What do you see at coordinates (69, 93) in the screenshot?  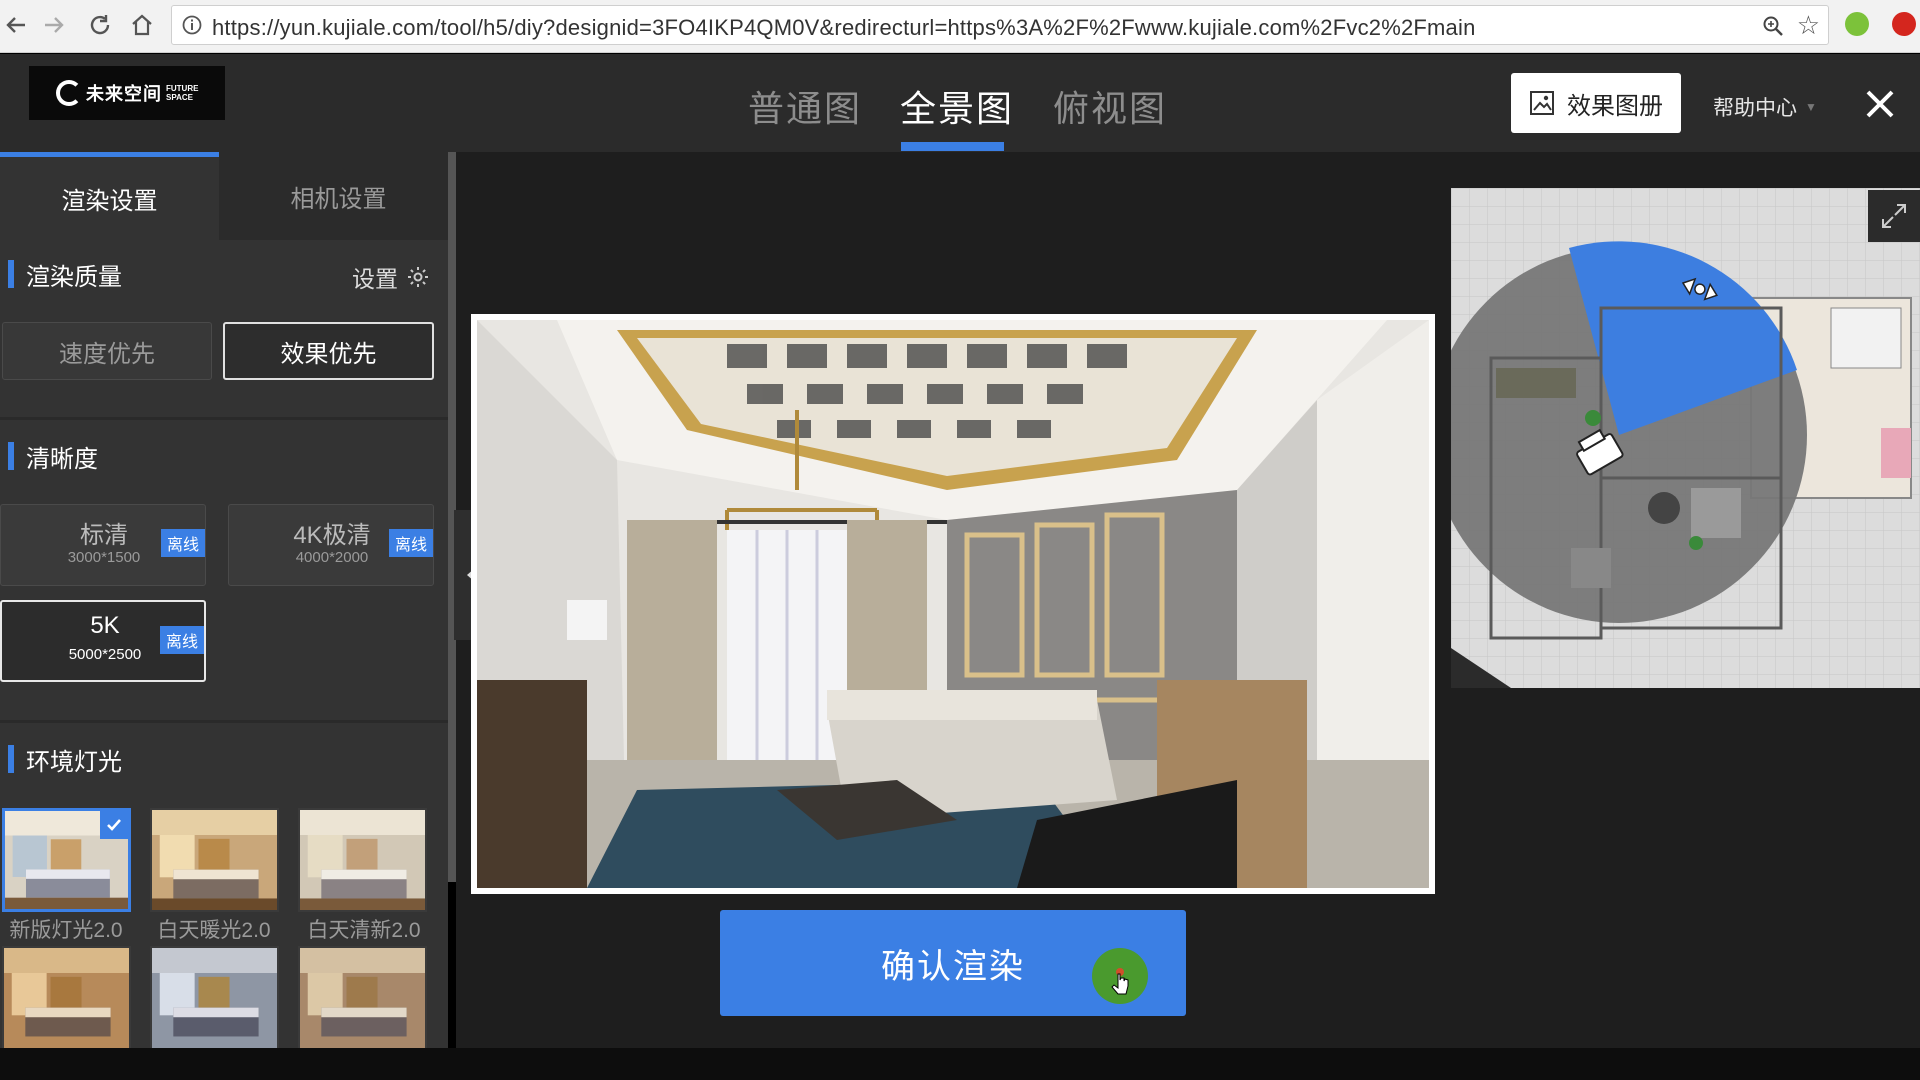 I see `logo-mark` at bounding box center [69, 93].